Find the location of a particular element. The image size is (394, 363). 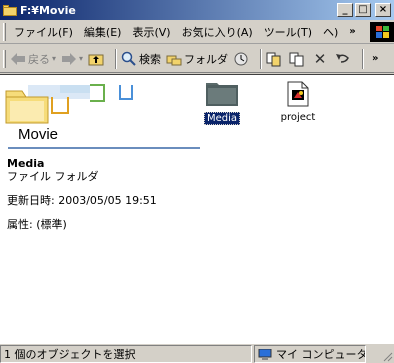

window-title: F:¥Movie is located at coordinates (48, 10).